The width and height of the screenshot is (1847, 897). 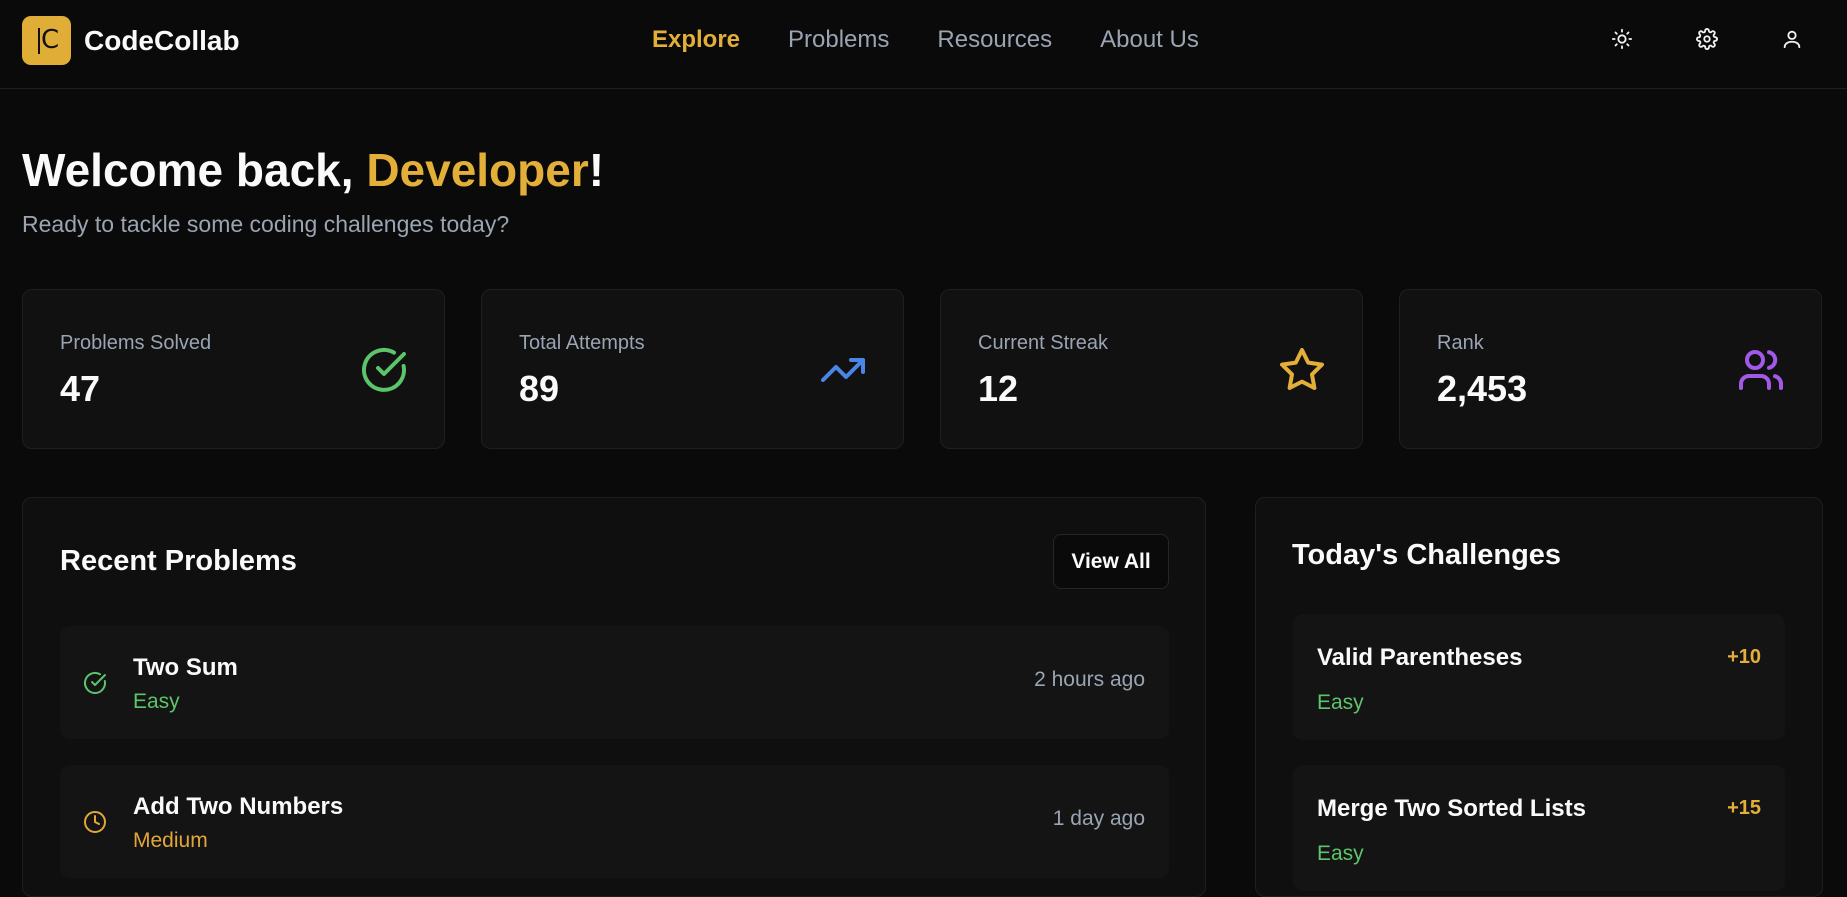 I want to click on challenge-item: Valid Parentheses +10 Easy, so click(x=1539, y=677).